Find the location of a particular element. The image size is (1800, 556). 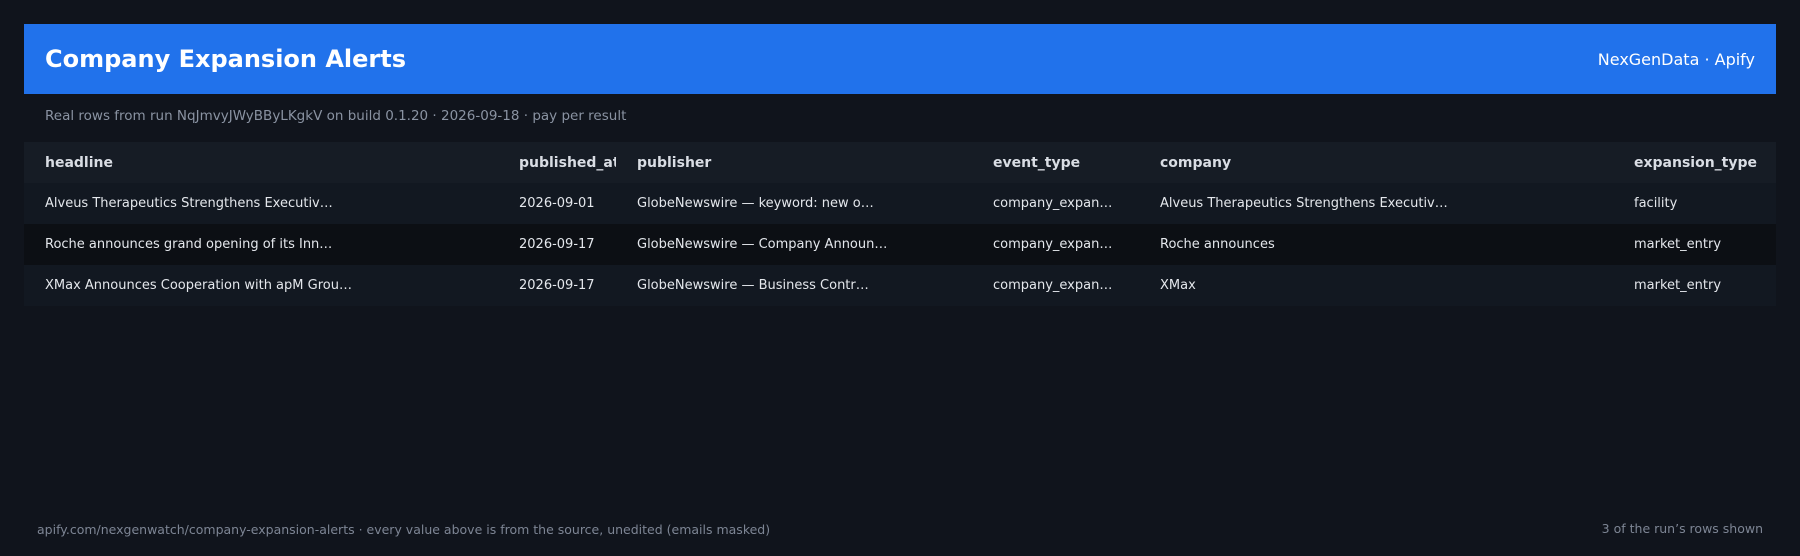

cell-company: XMax is located at coordinates (1376, 285).